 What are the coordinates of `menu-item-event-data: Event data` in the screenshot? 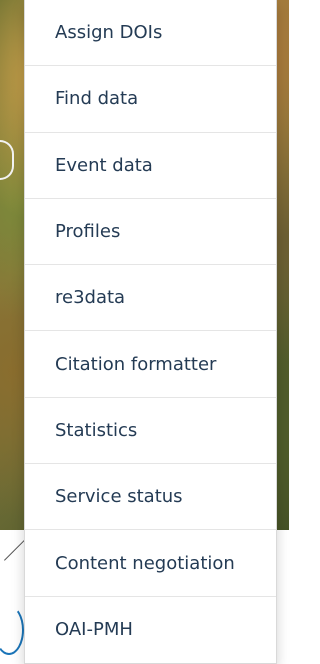 It's located at (150, 166).